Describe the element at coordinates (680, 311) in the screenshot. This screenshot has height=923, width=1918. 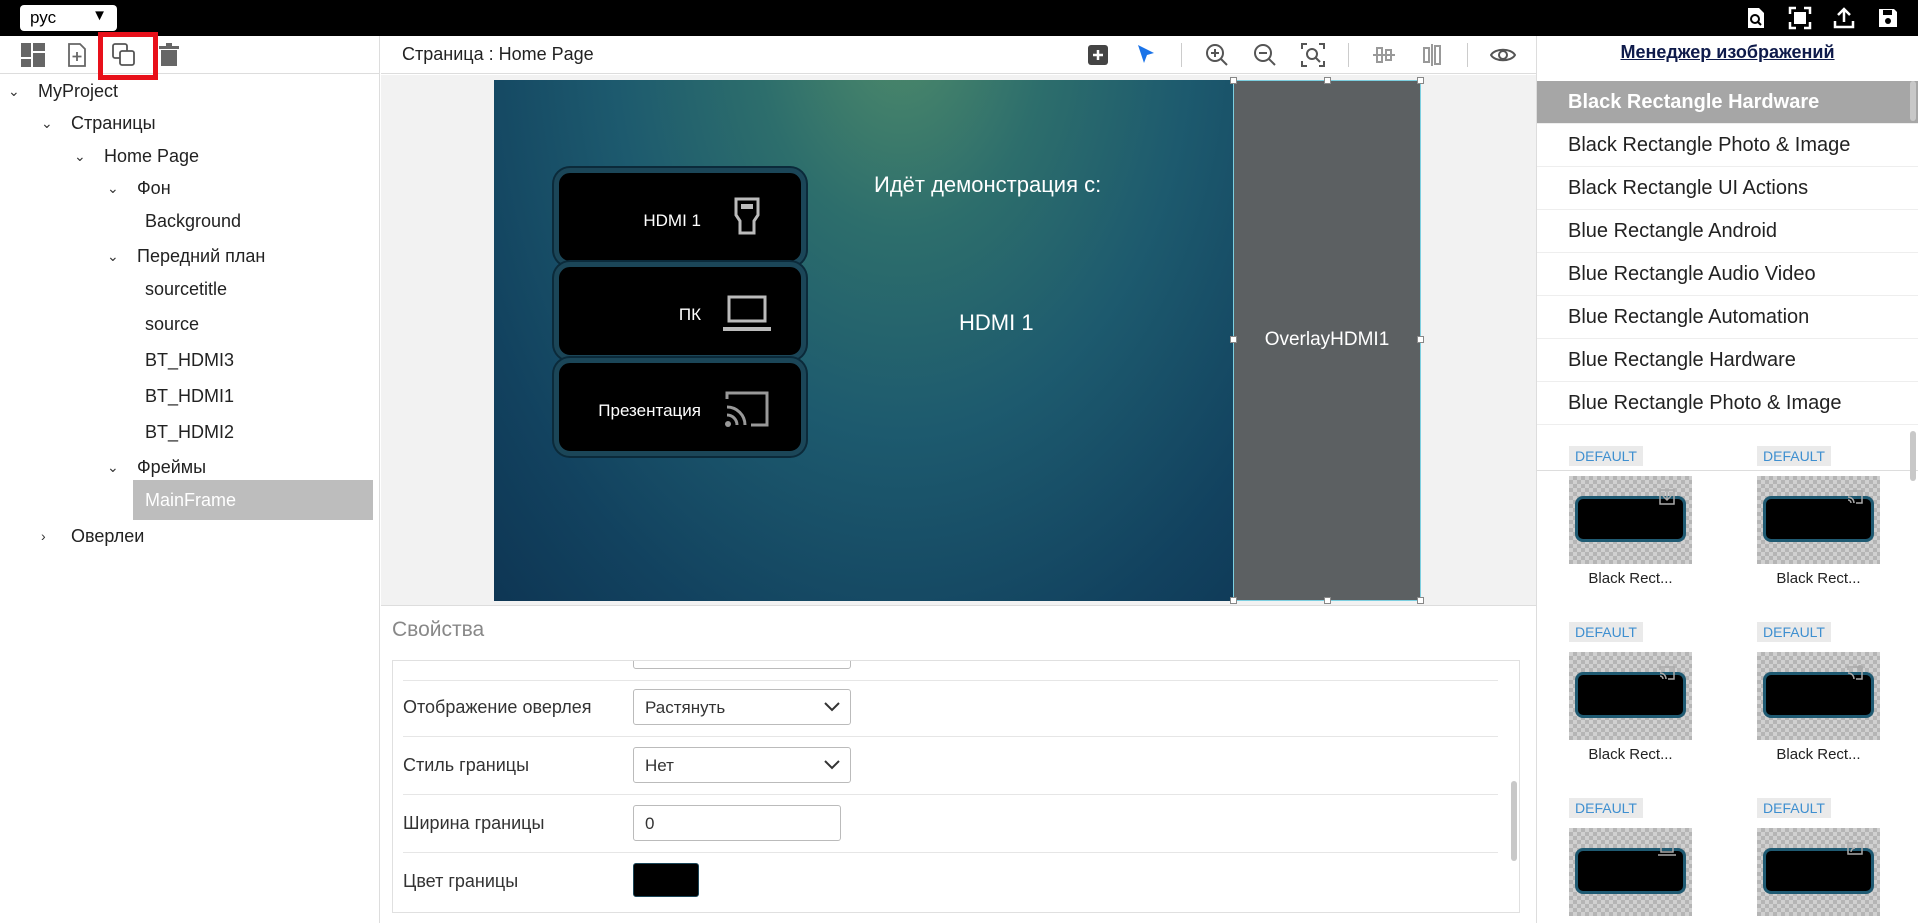
I see `source-button-pc: ПК` at that location.